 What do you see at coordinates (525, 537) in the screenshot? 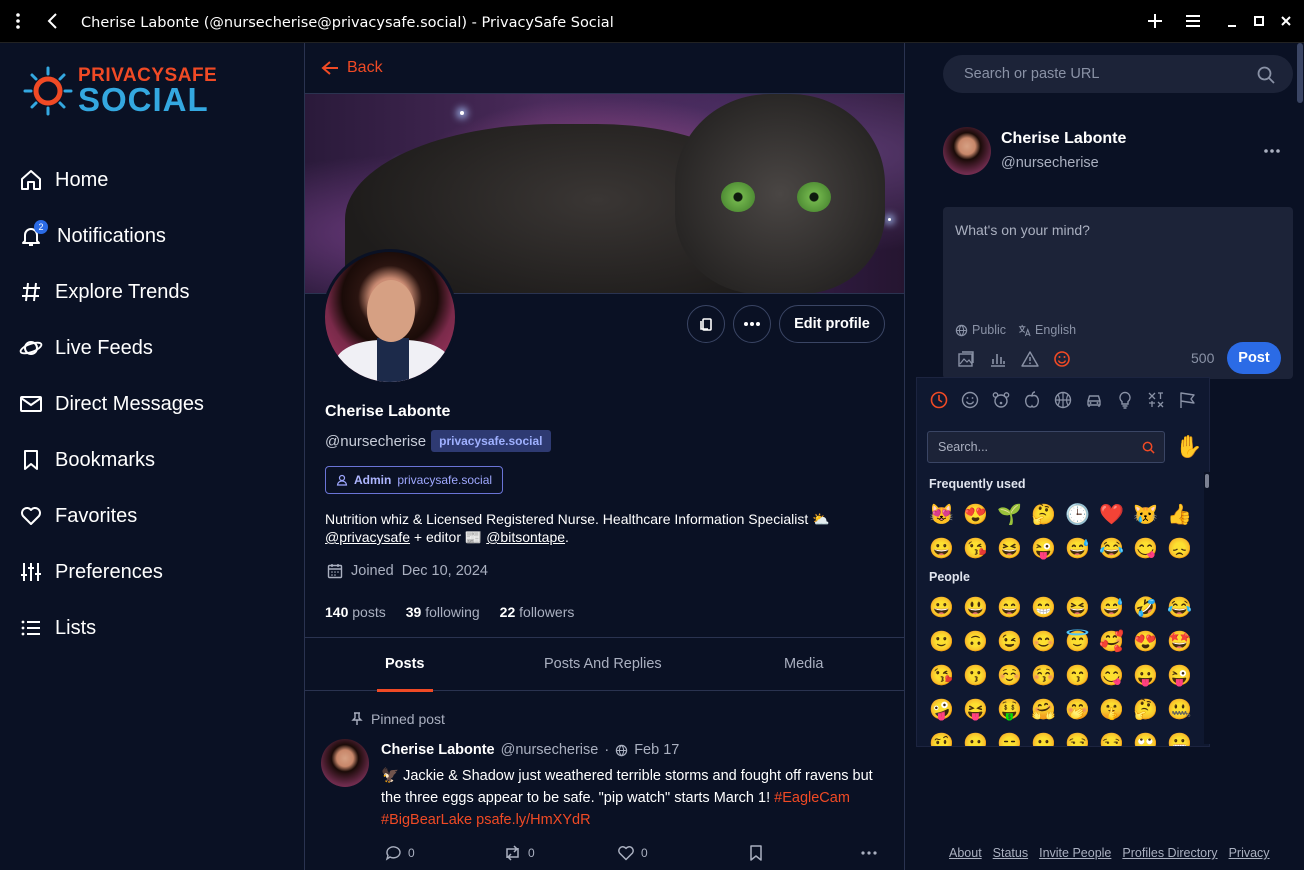
I see `bio-mention-bitsontape: @bitsontape` at bounding box center [525, 537].